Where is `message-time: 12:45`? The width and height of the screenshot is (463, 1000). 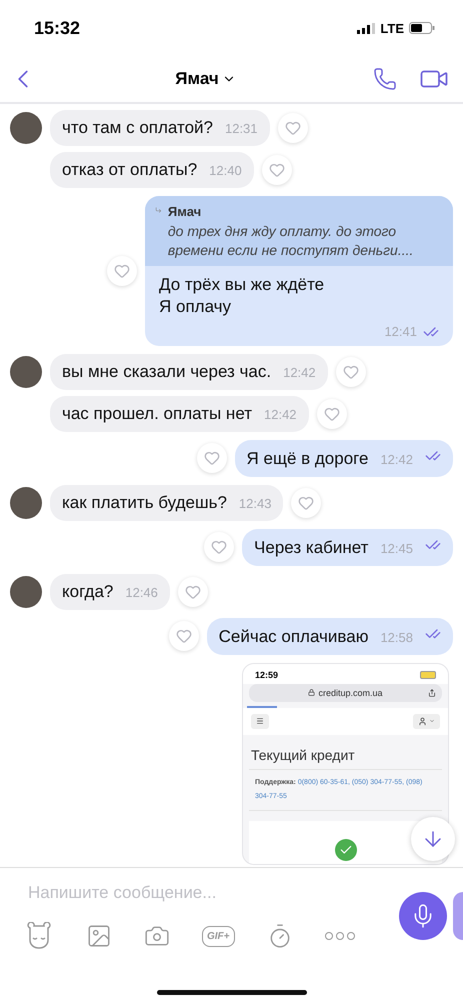
message-time: 12:45 is located at coordinates (396, 548).